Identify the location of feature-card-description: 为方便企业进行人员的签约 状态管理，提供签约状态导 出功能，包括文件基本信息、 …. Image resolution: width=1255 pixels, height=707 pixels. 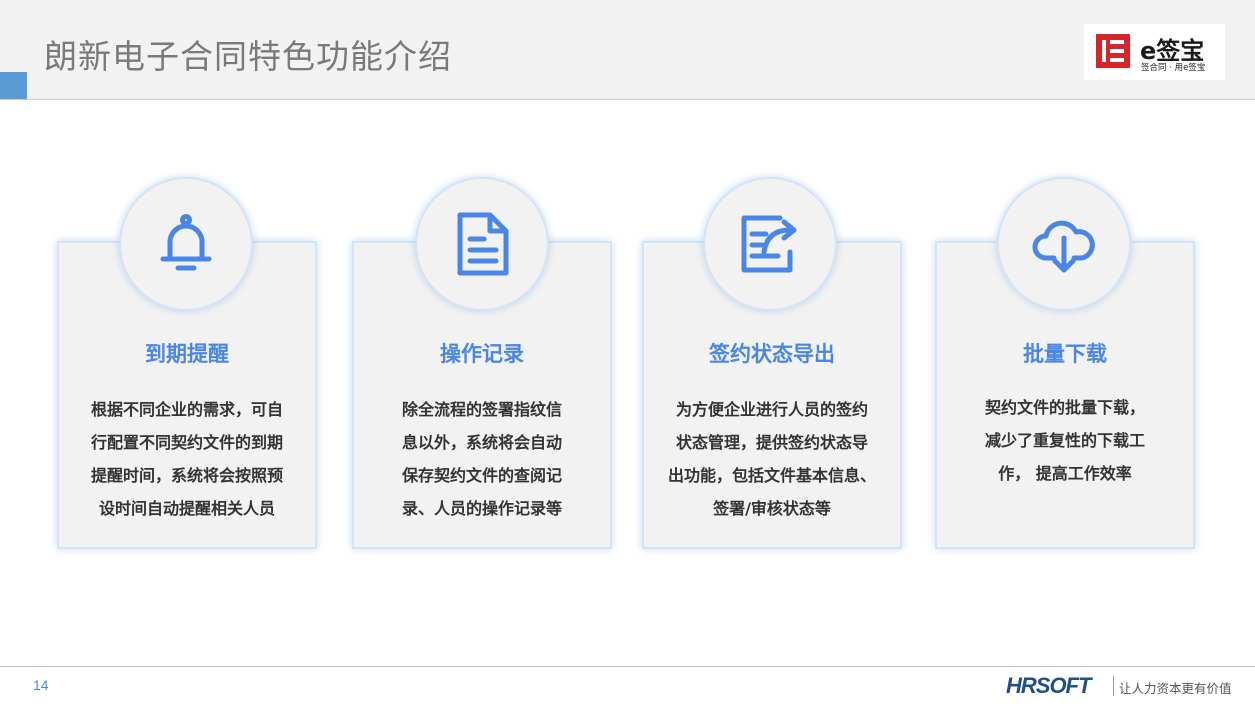
(772, 459).